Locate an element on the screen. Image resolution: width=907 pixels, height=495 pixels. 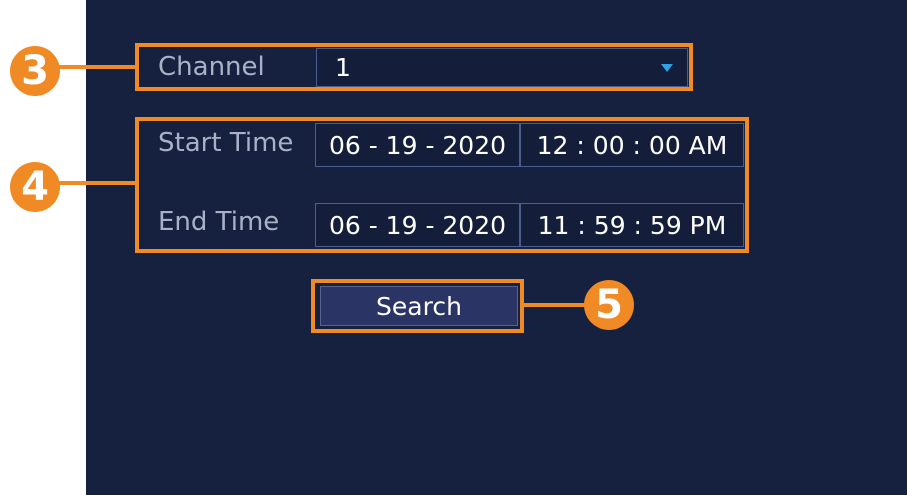
start-date-field: 06 - 19 - 2020 is located at coordinates (417, 145).